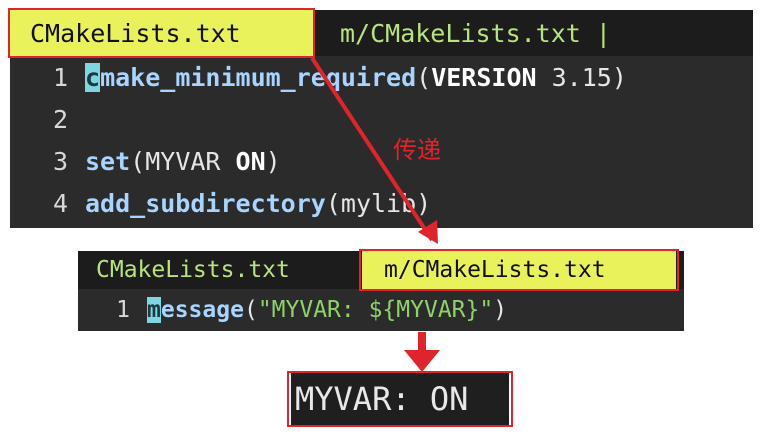 Image resolution: width=763 pixels, height=441 pixels. I want to click on string-literal: "MYVAR: ${MYVAR}", so click(375, 310).